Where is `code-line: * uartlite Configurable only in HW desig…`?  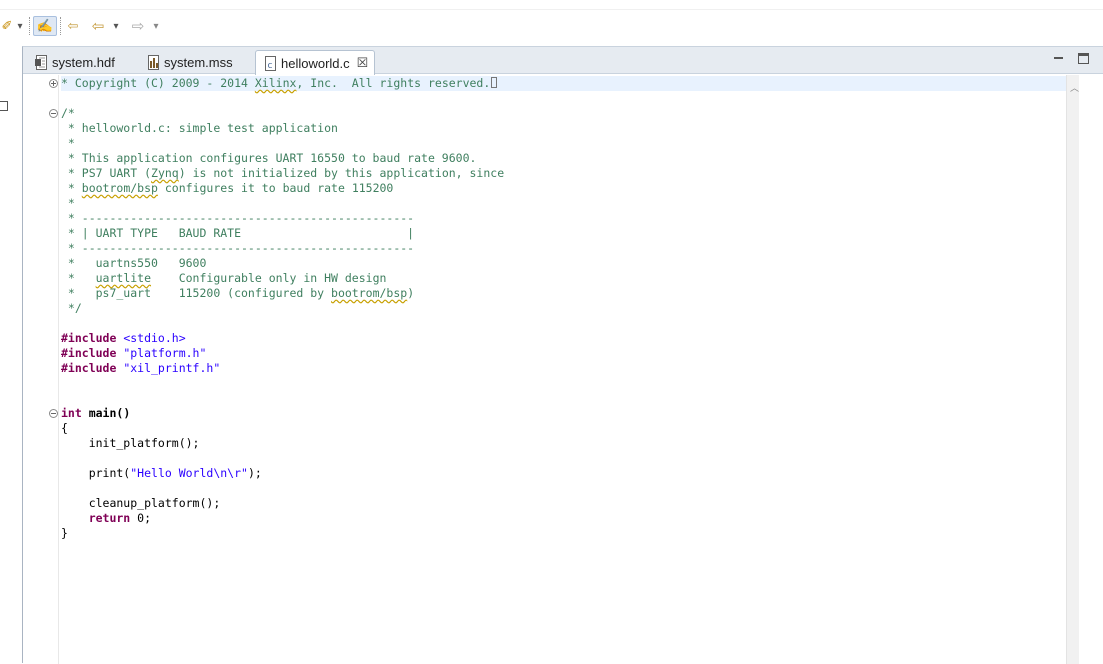 code-line: * uartlite Configurable only in HW desig… is located at coordinates (224, 278).